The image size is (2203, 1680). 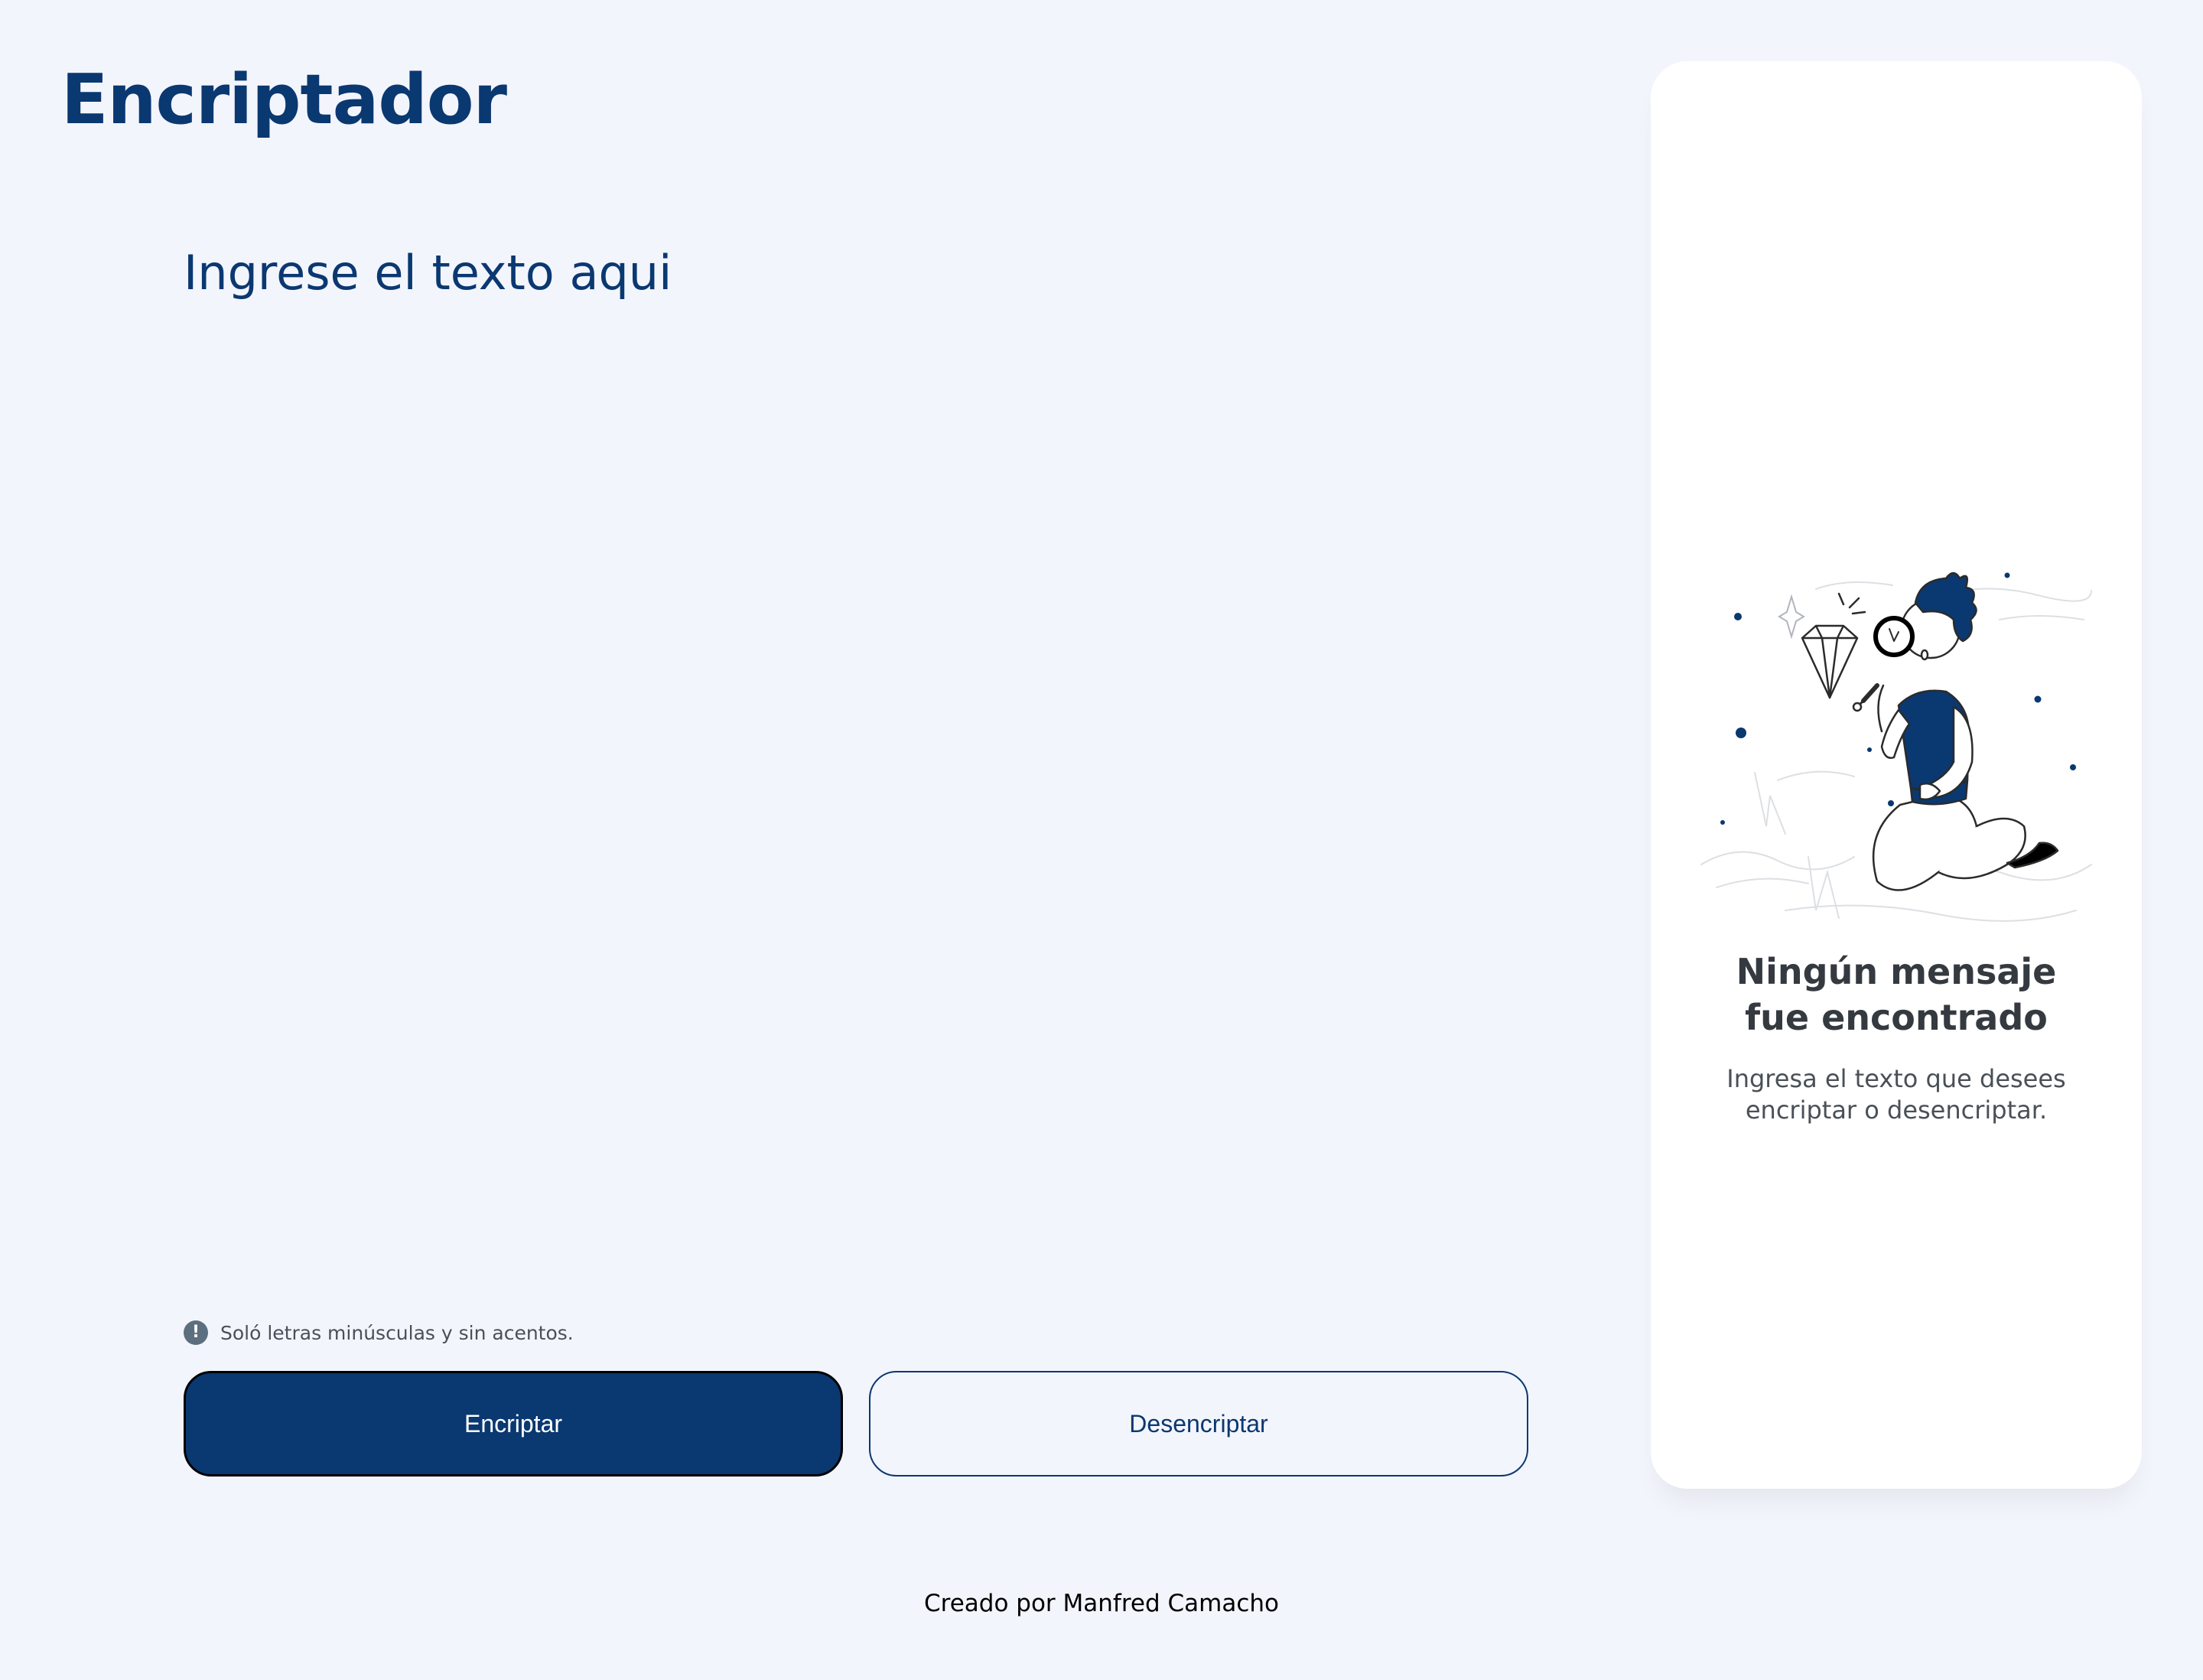 I want to click on hint-text: Soló letras minúsculas y sin acentos., so click(x=397, y=1332).